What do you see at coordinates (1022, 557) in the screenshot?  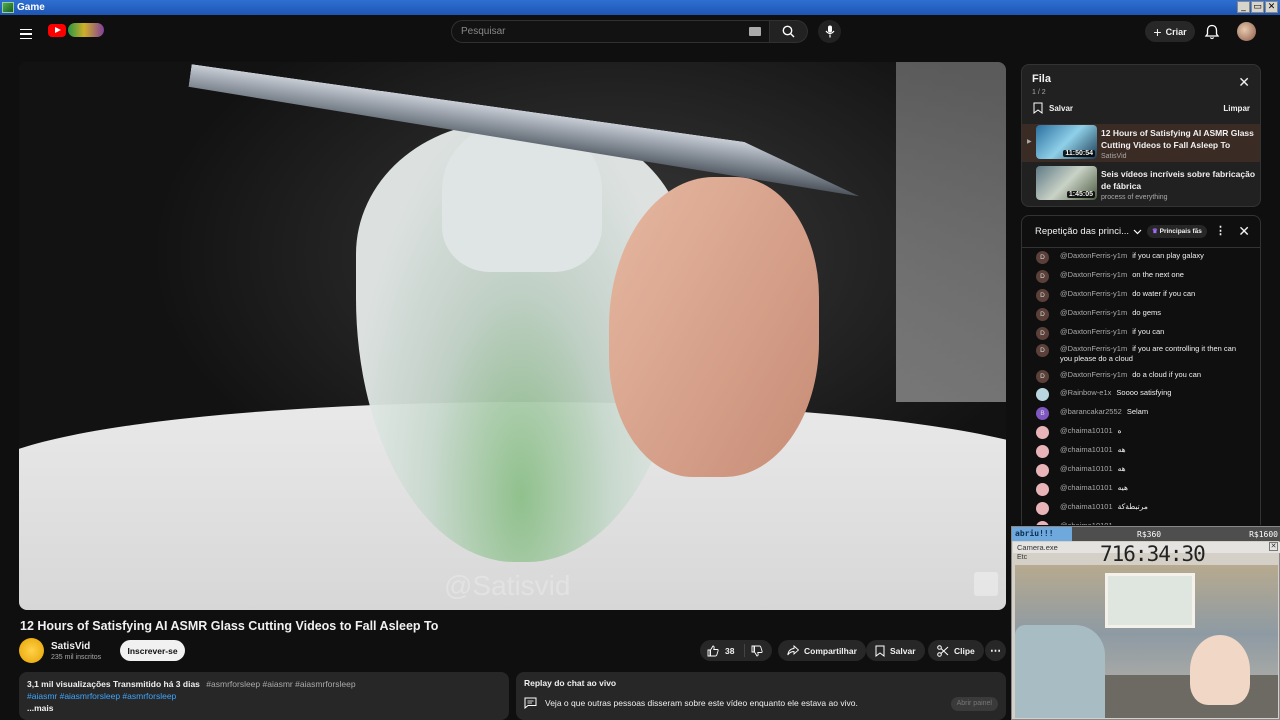 I see `camera-menu: Etc` at bounding box center [1022, 557].